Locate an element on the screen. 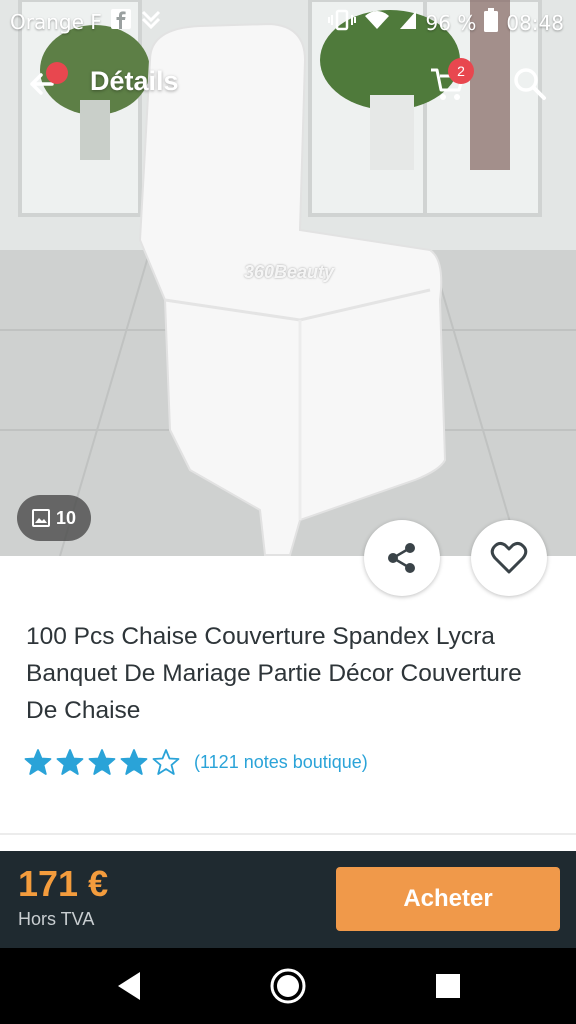 The image size is (576, 1024). app-bar: Détails is located at coordinates (288, 84).